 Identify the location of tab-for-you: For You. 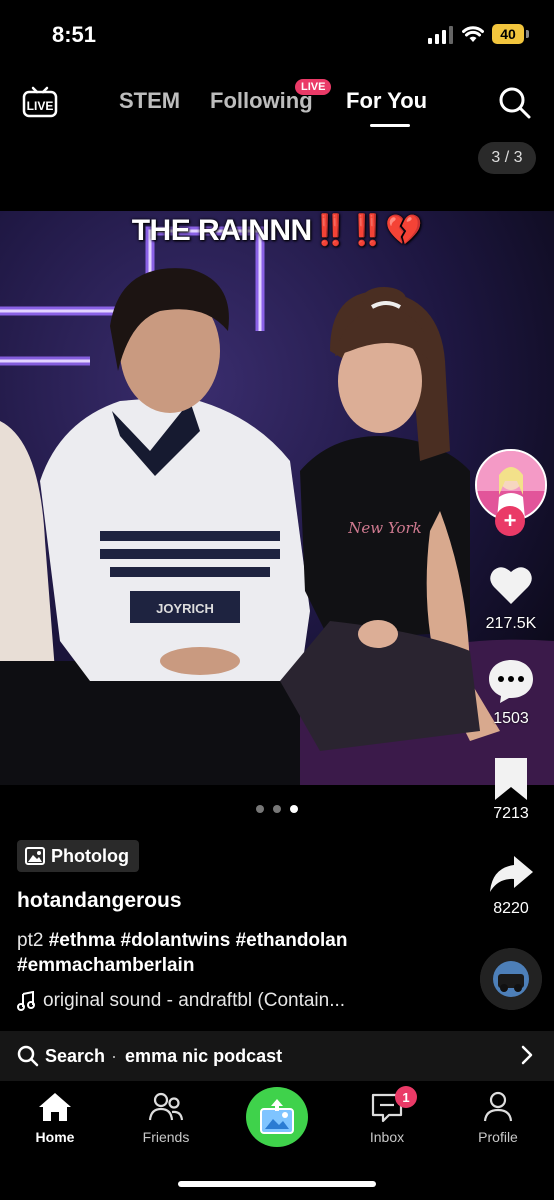
(386, 101).